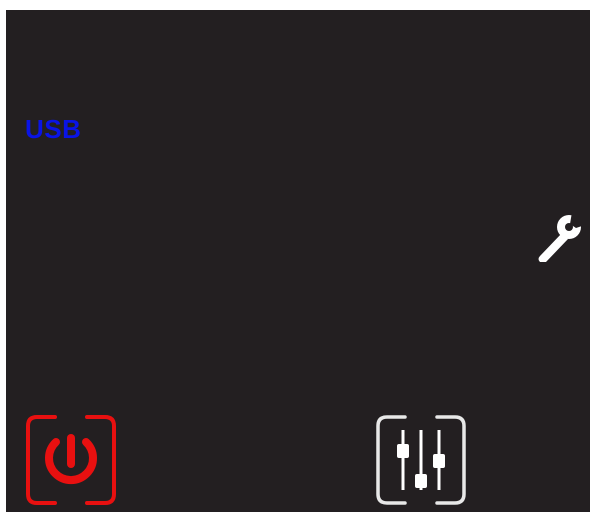 Image resolution: width=592 pixels, height=512 pixels. I want to click on power-icon, so click(71, 459).